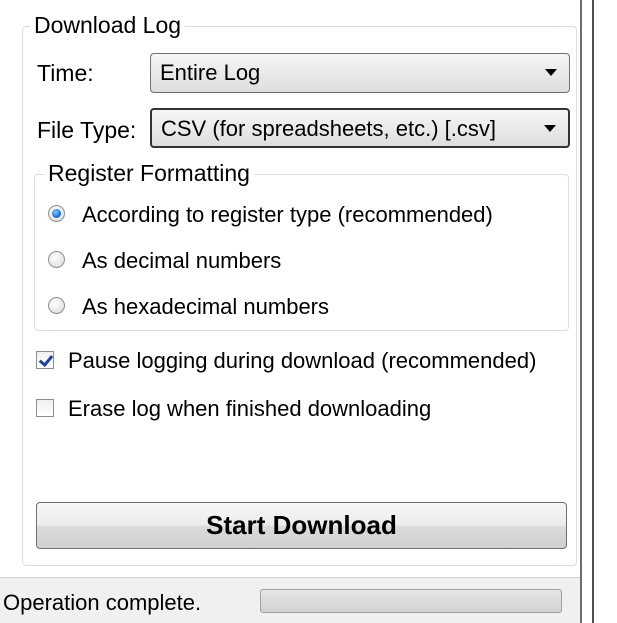  I want to click on status-text: Operation complete., so click(102, 602).